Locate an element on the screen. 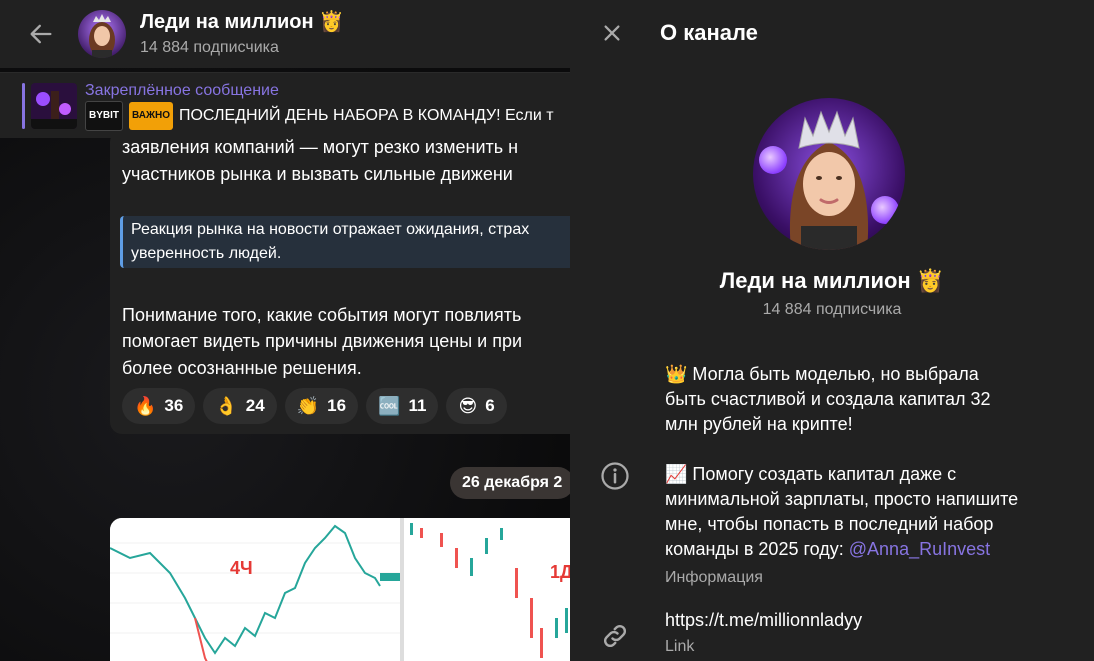  reaction-count: 24 is located at coordinates (255, 405).